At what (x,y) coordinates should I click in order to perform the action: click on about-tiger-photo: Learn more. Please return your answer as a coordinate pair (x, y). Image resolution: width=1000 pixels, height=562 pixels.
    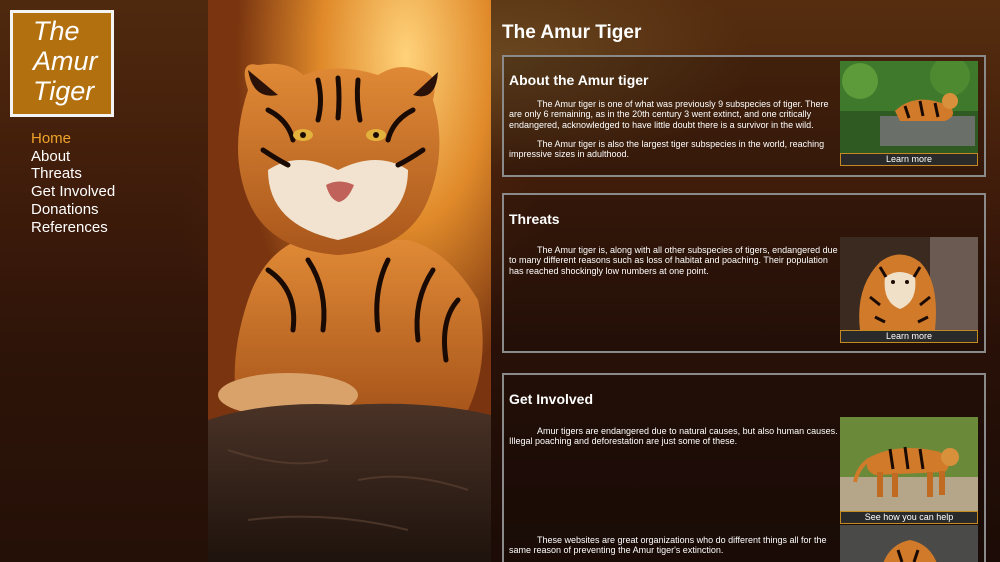
    Looking at the image, I should click on (909, 113).